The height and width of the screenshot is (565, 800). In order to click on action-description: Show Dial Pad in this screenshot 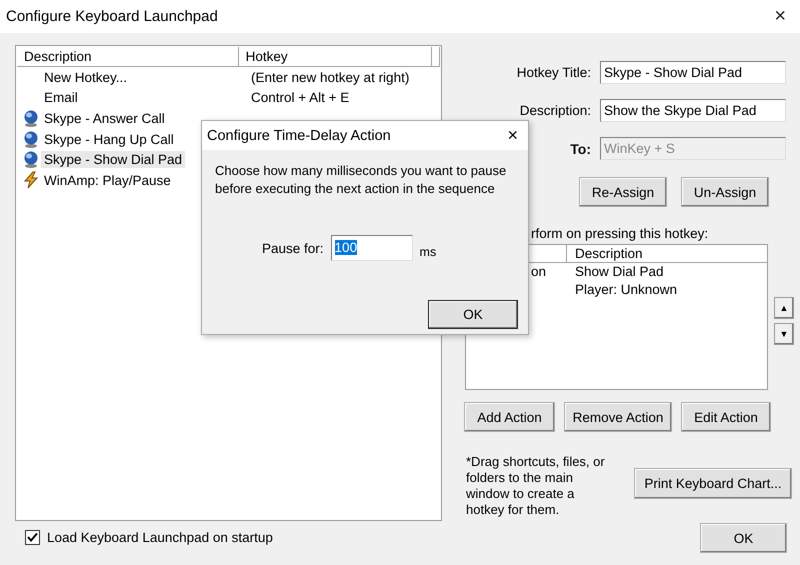, I will do `click(619, 272)`.